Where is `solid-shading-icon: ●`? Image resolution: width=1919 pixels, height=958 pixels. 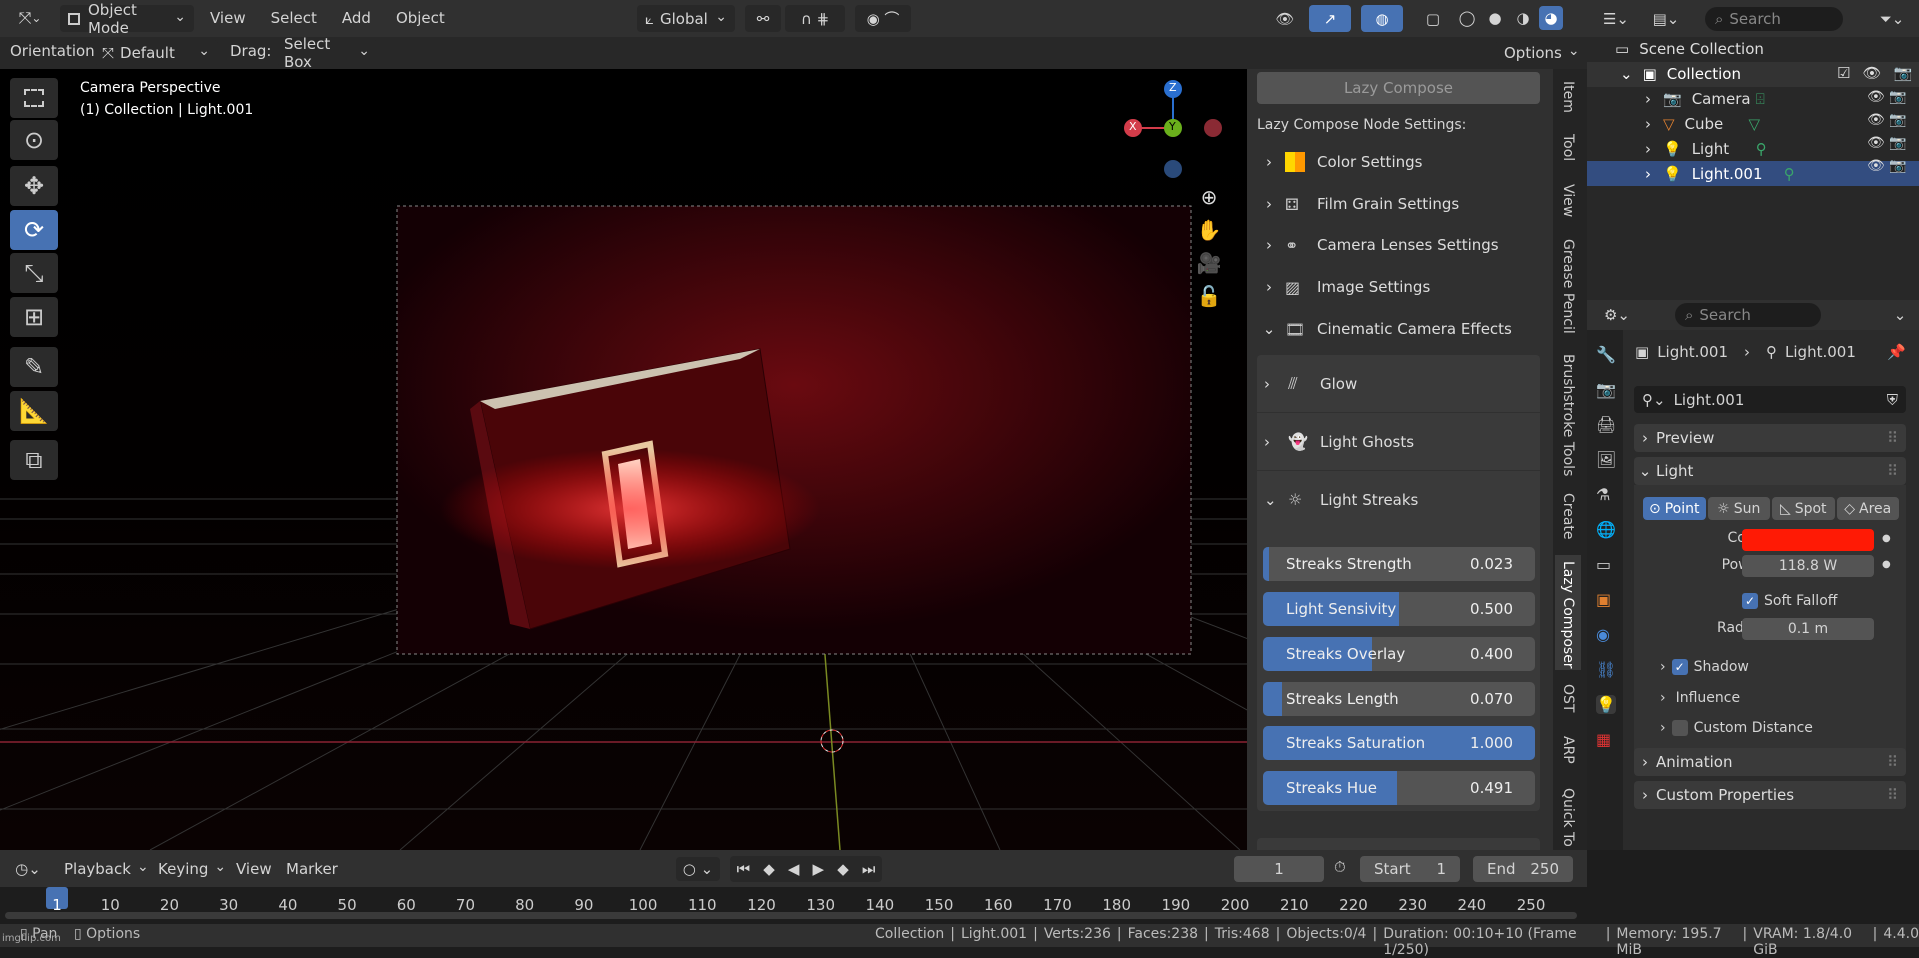
solid-shading-icon: ● is located at coordinates (1495, 18).